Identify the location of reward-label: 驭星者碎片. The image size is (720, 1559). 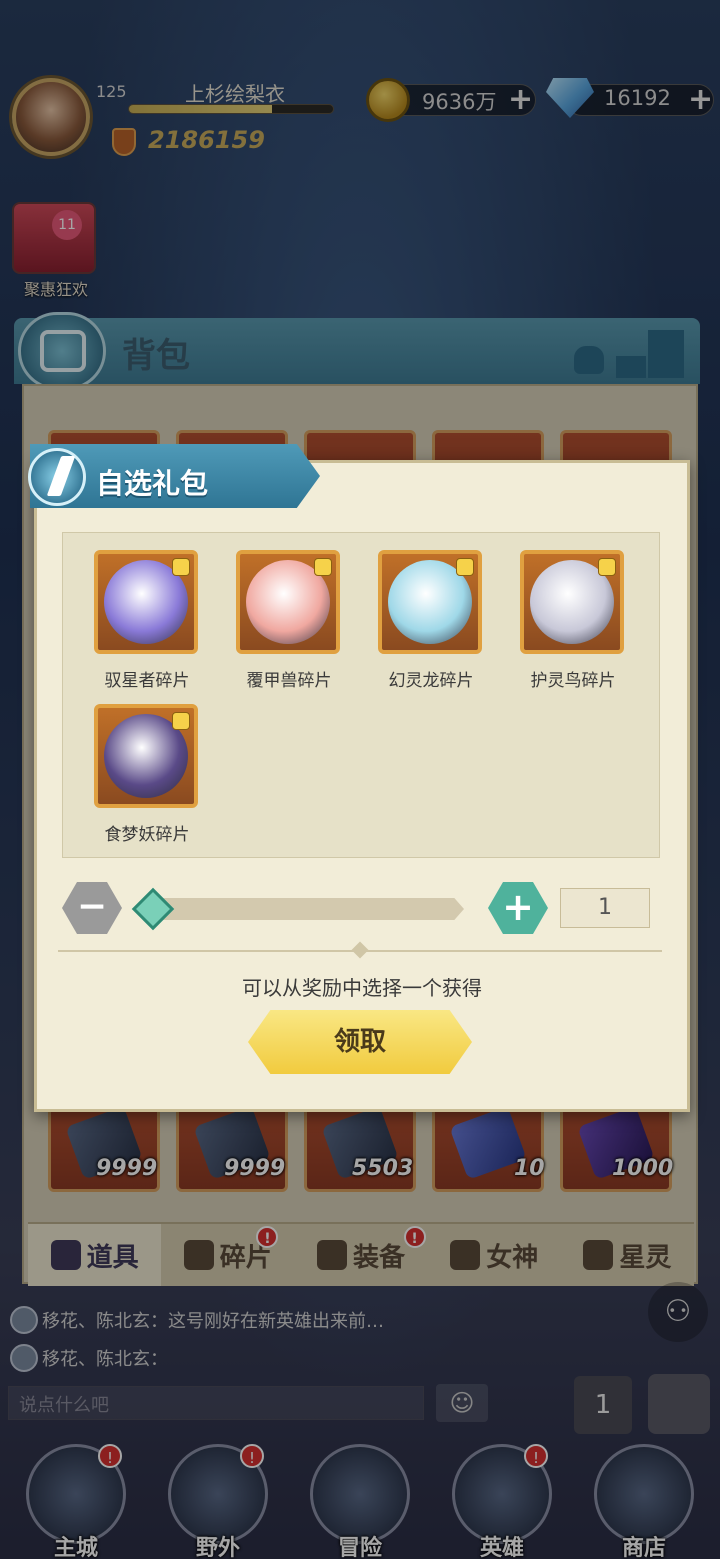
(147, 681).